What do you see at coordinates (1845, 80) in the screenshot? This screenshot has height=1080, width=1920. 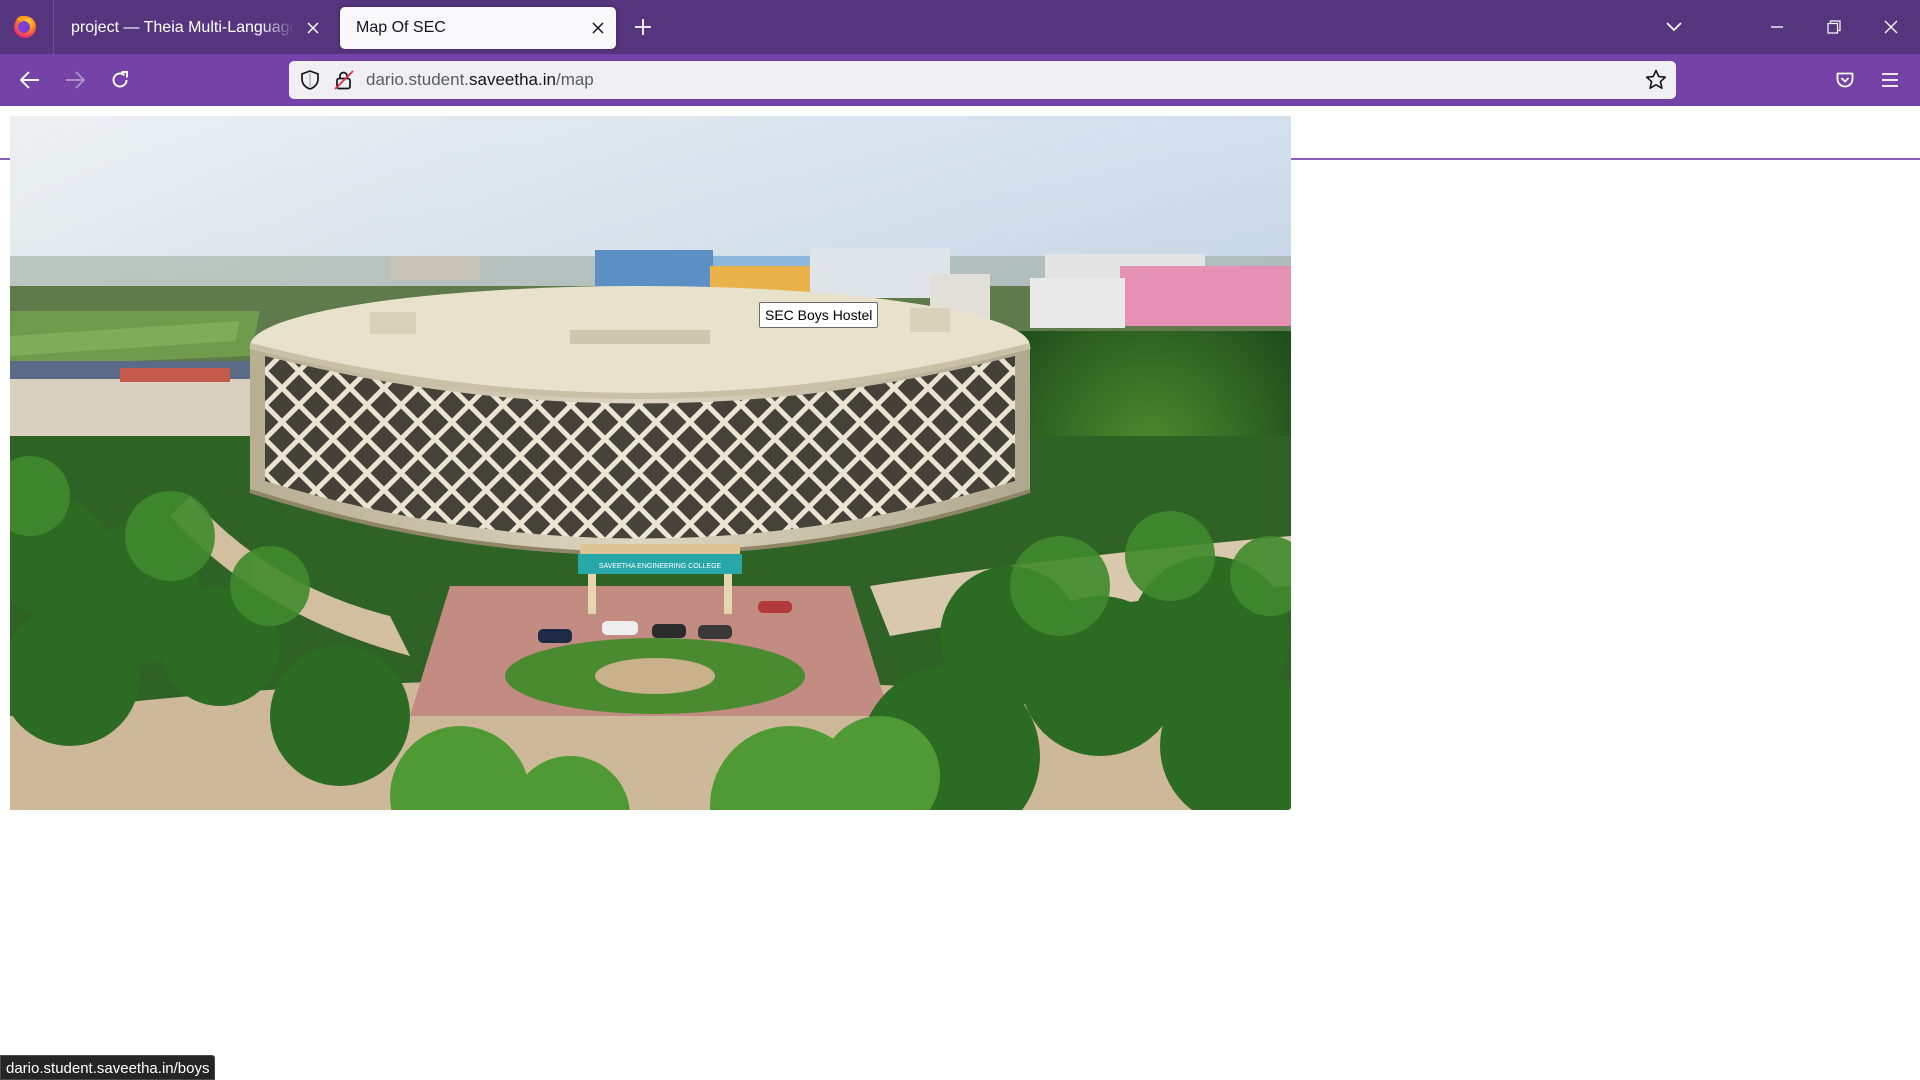 I see `pocket-icon` at bounding box center [1845, 80].